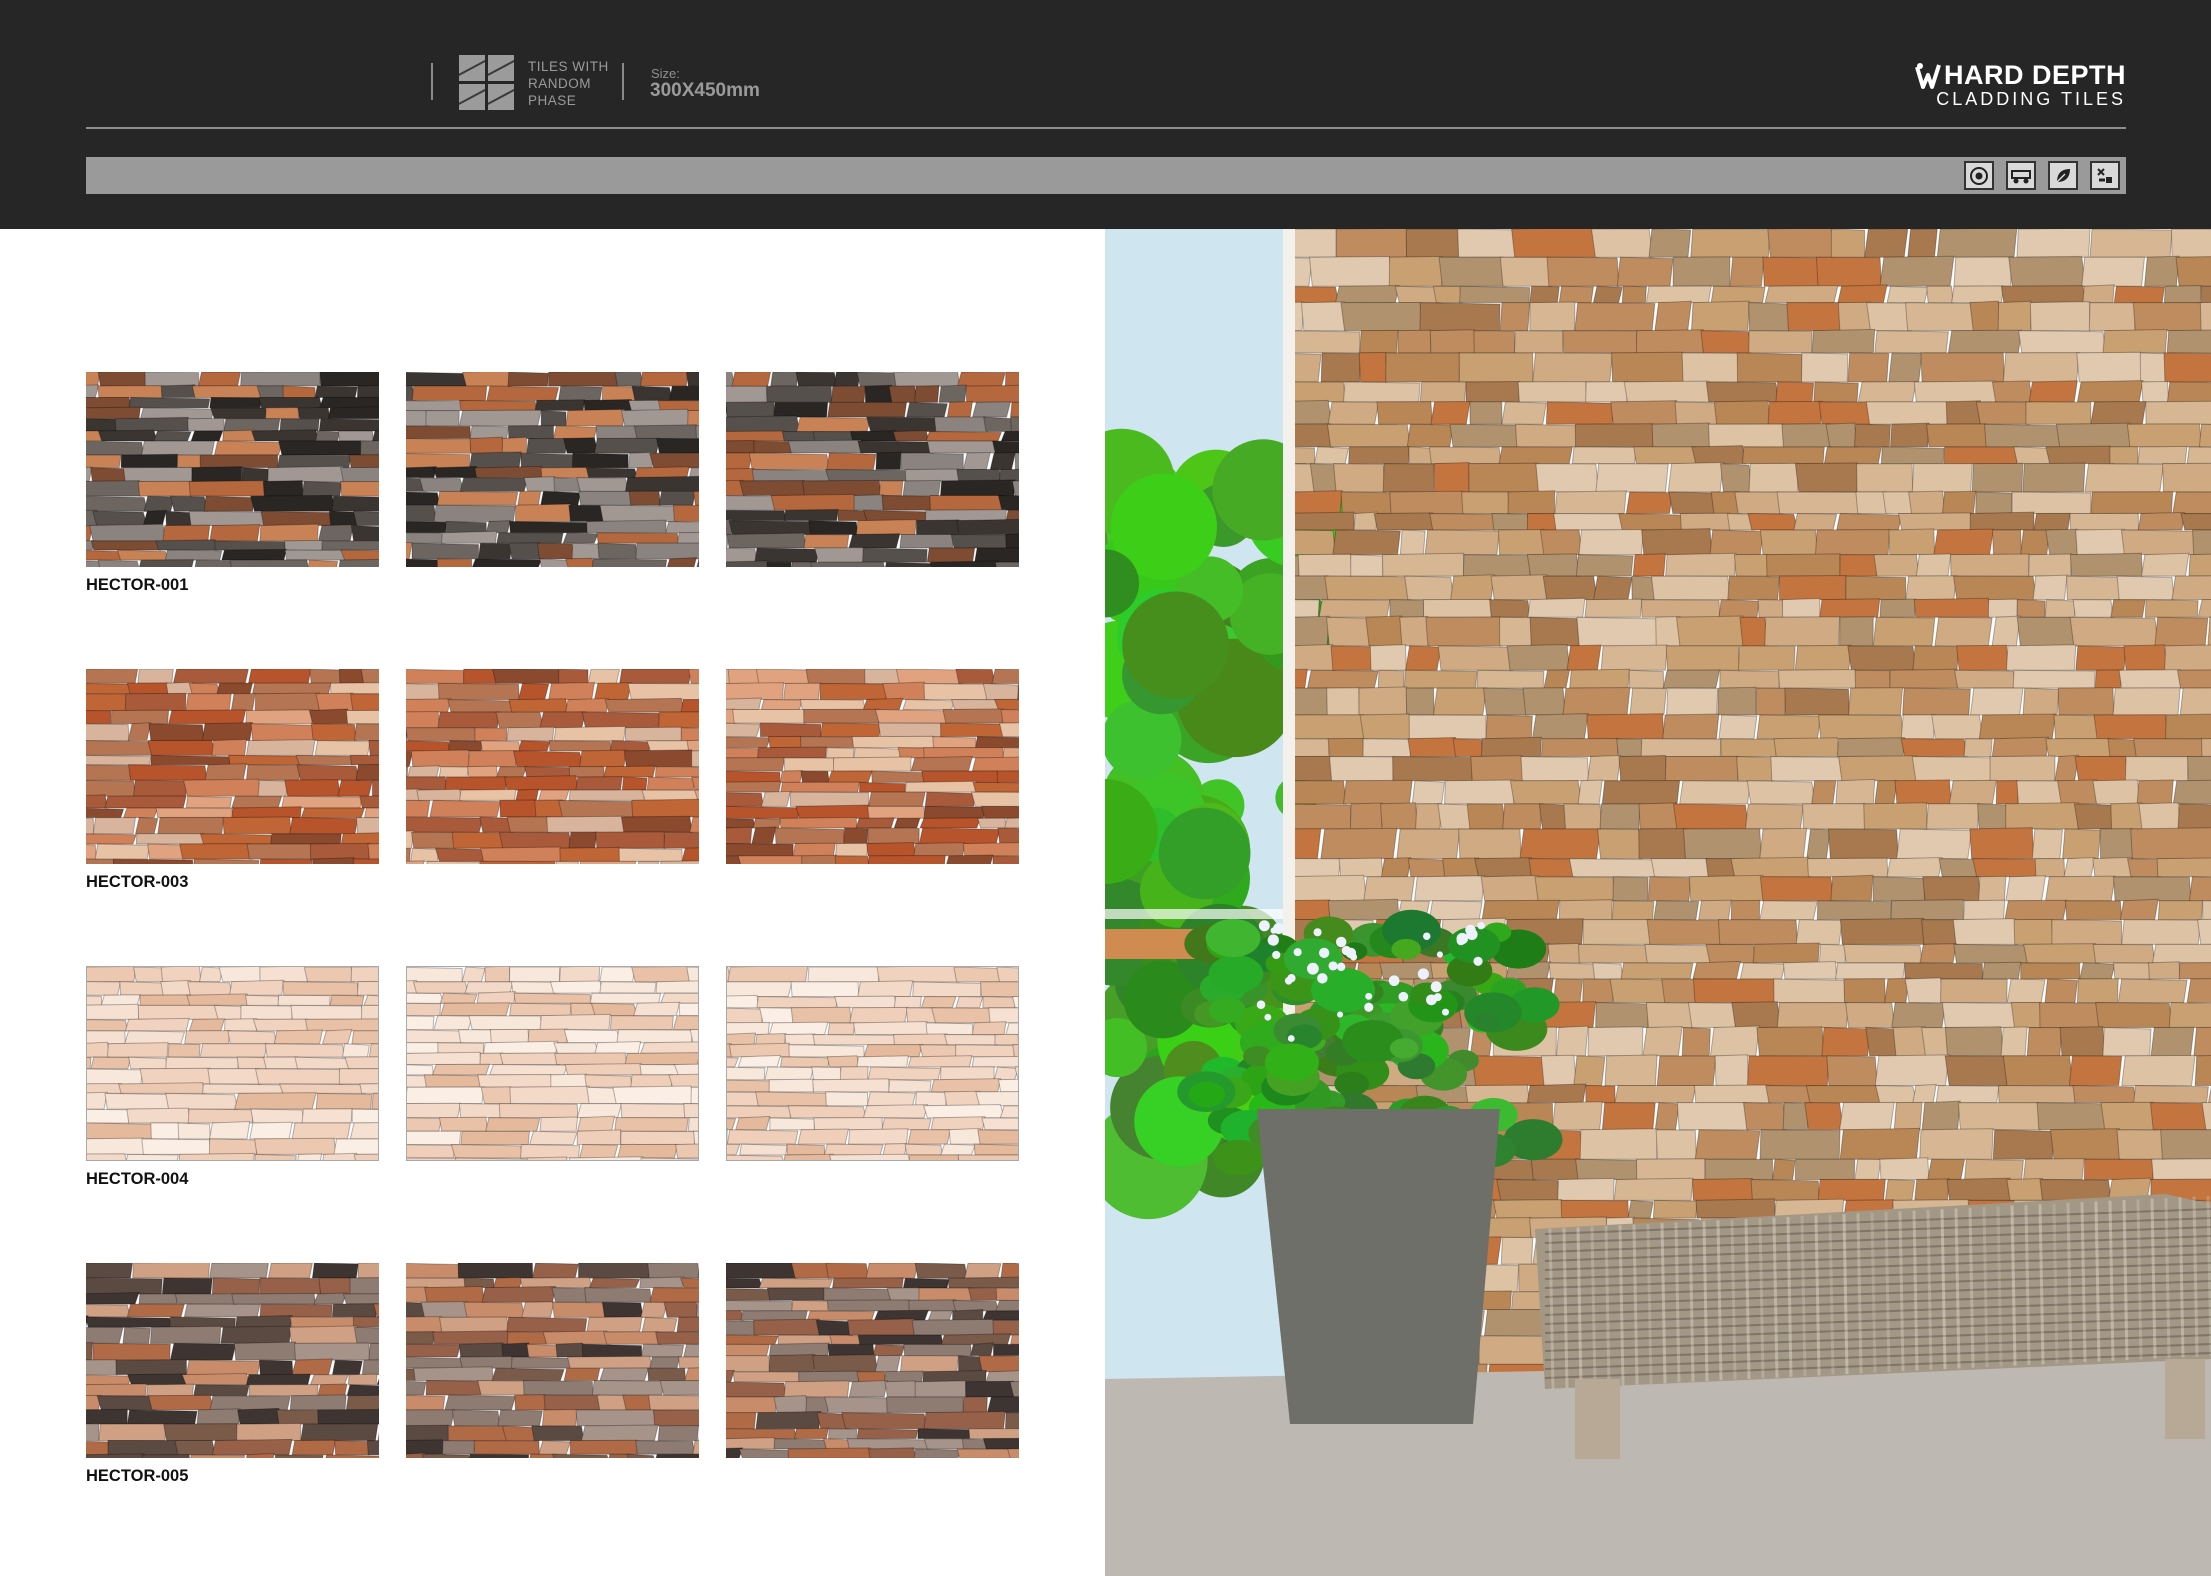  Describe the element at coordinates (1378, 1266) in the screenshot. I see `planter` at that location.